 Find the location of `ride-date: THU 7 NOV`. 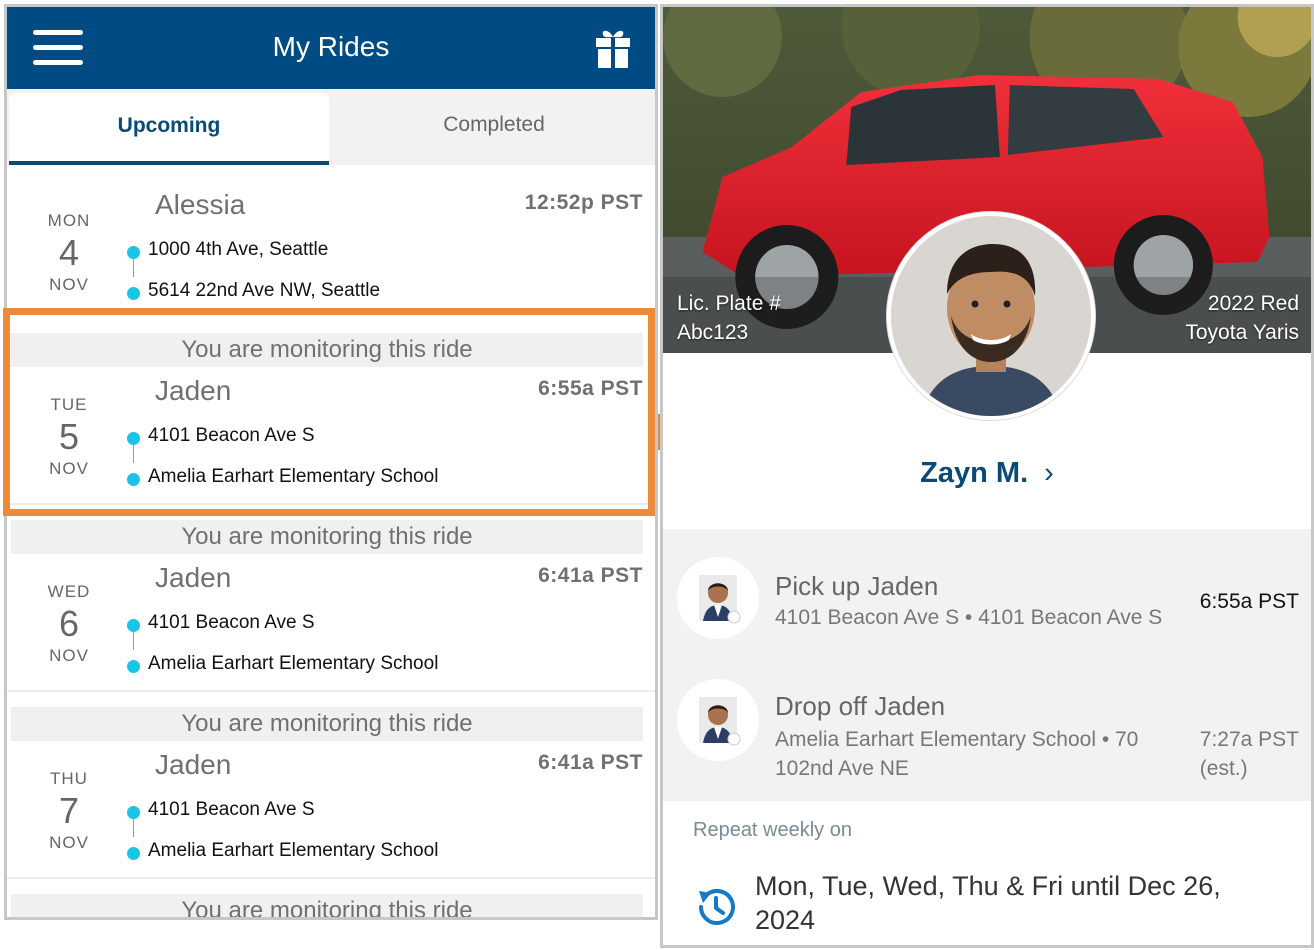

ride-date: THU 7 NOV is located at coordinates (69, 811).